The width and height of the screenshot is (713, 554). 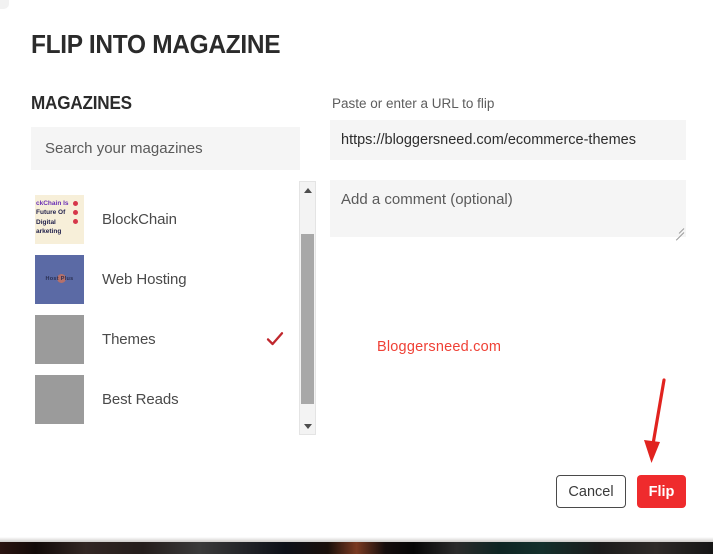 I want to click on magazine-name: Best Reads, so click(x=140, y=399).